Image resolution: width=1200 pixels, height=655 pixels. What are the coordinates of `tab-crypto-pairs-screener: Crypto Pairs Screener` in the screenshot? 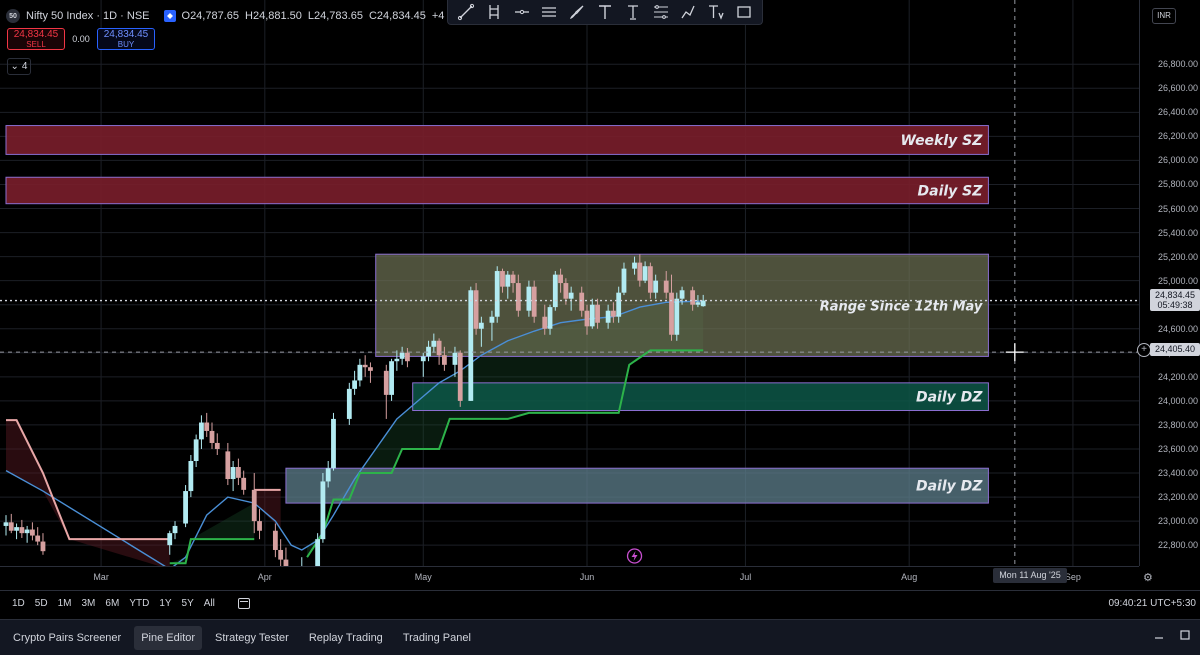 It's located at (67, 638).